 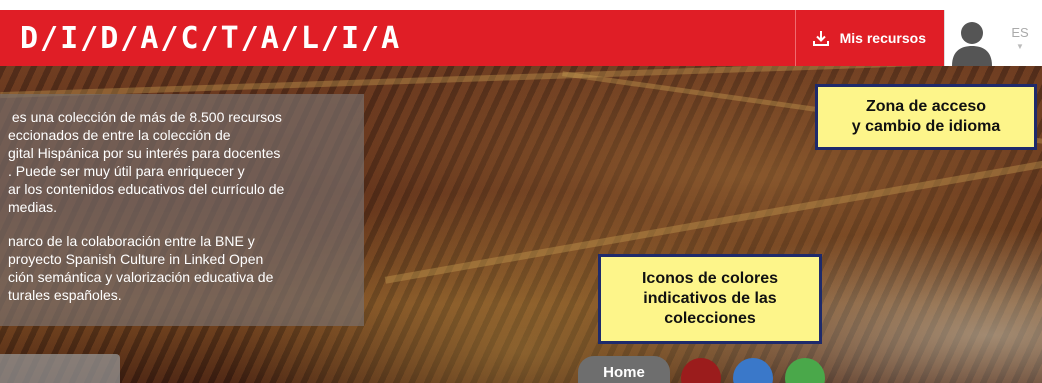 What do you see at coordinates (60, 368) in the screenshot?
I see `panel-tab` at bounding box center [60, 368].